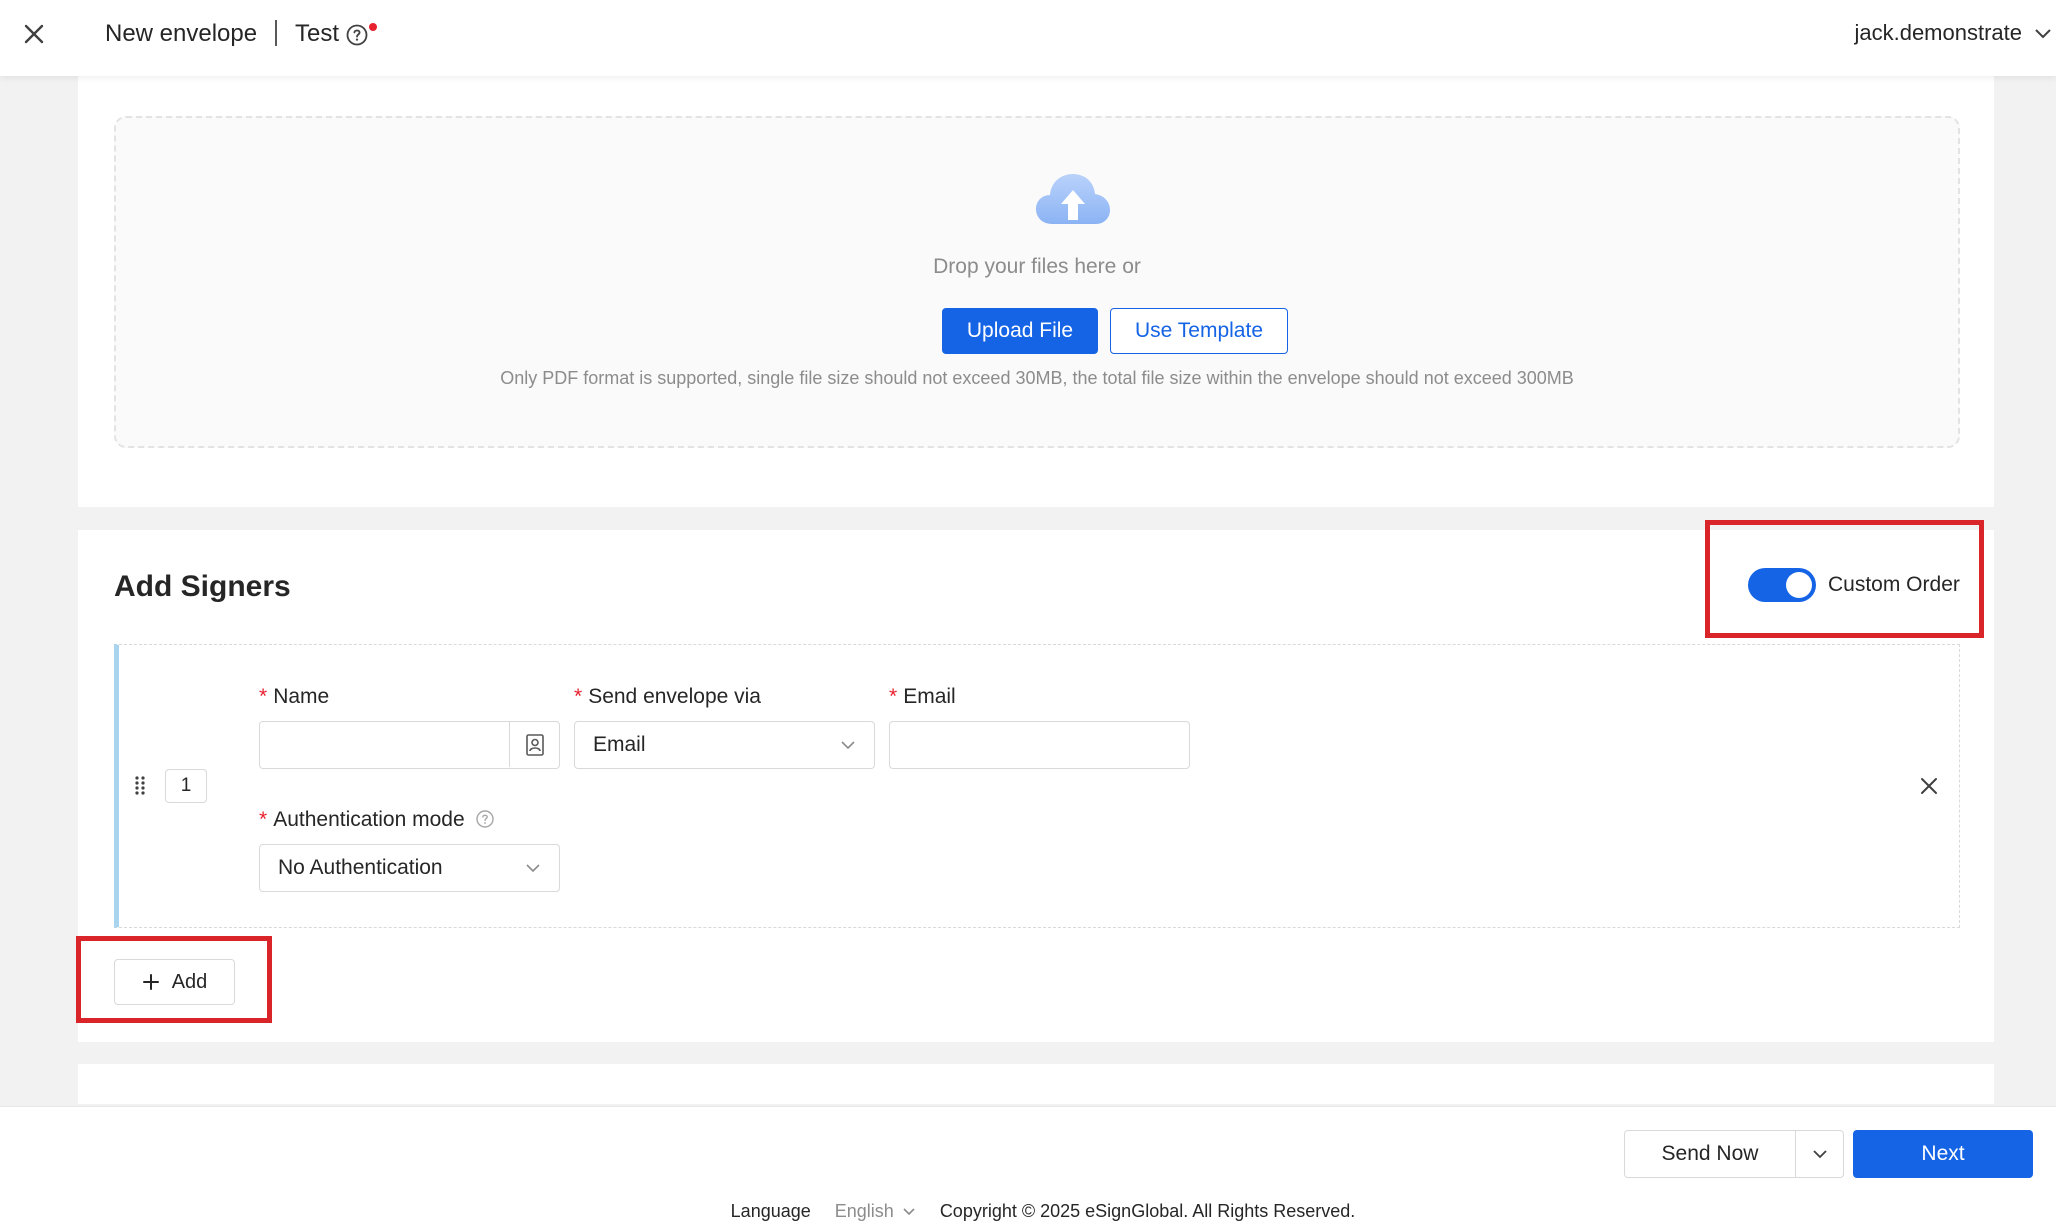  I want to click on custom-order-control: Custom Order, so click(1854, 585).